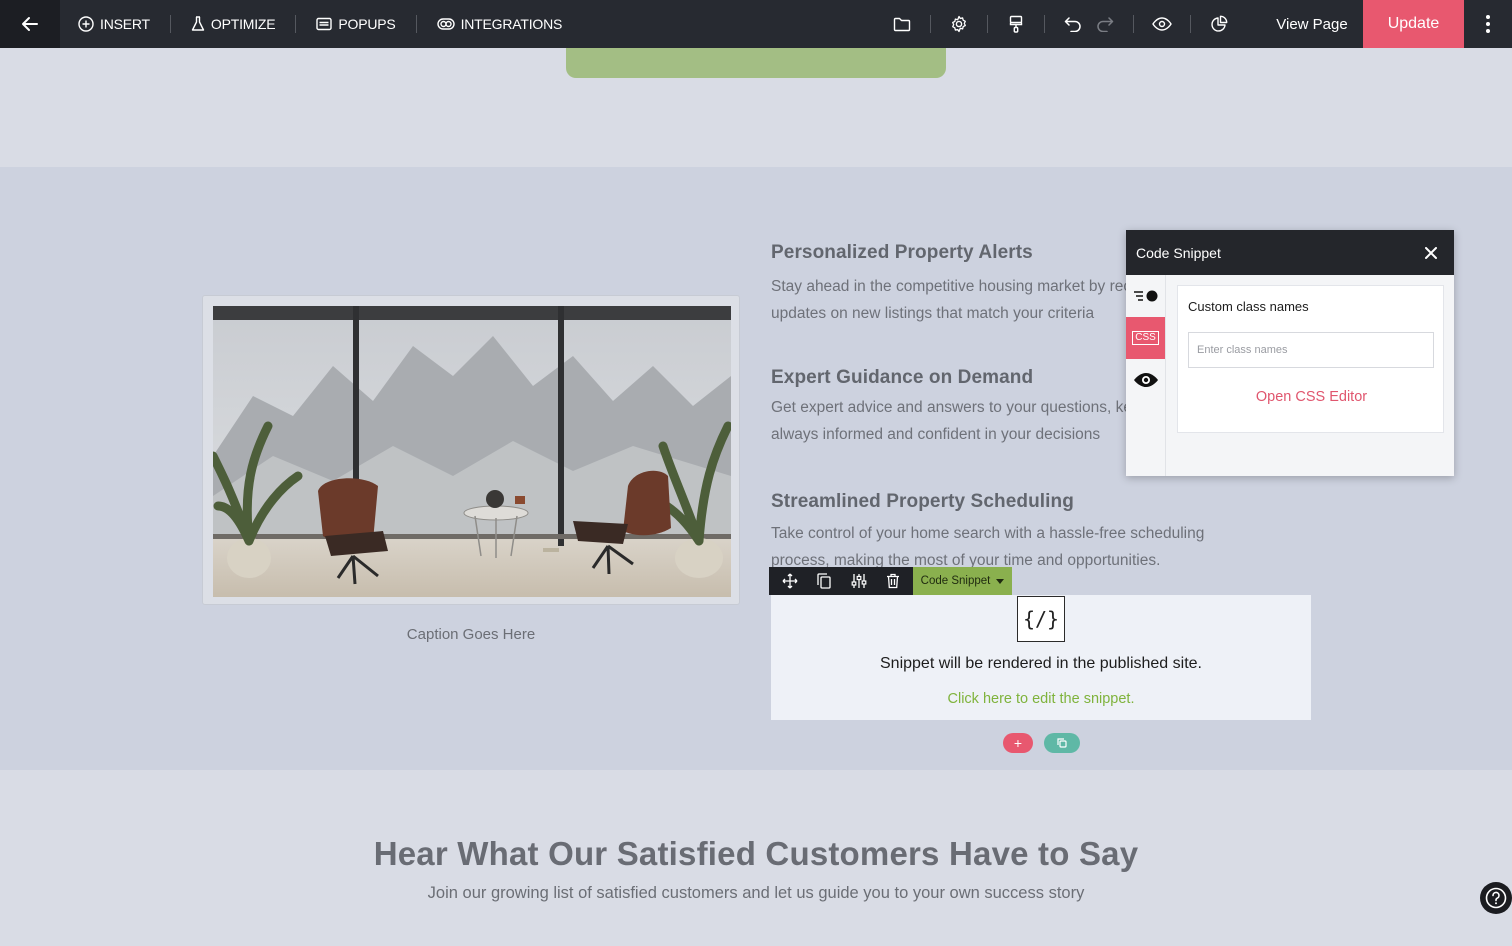 The image size is (1512, 946). What do you see at coordinates (86, 24) in the screenshot?
I see `plus-circle-icon` at bounding box center [86, 24].